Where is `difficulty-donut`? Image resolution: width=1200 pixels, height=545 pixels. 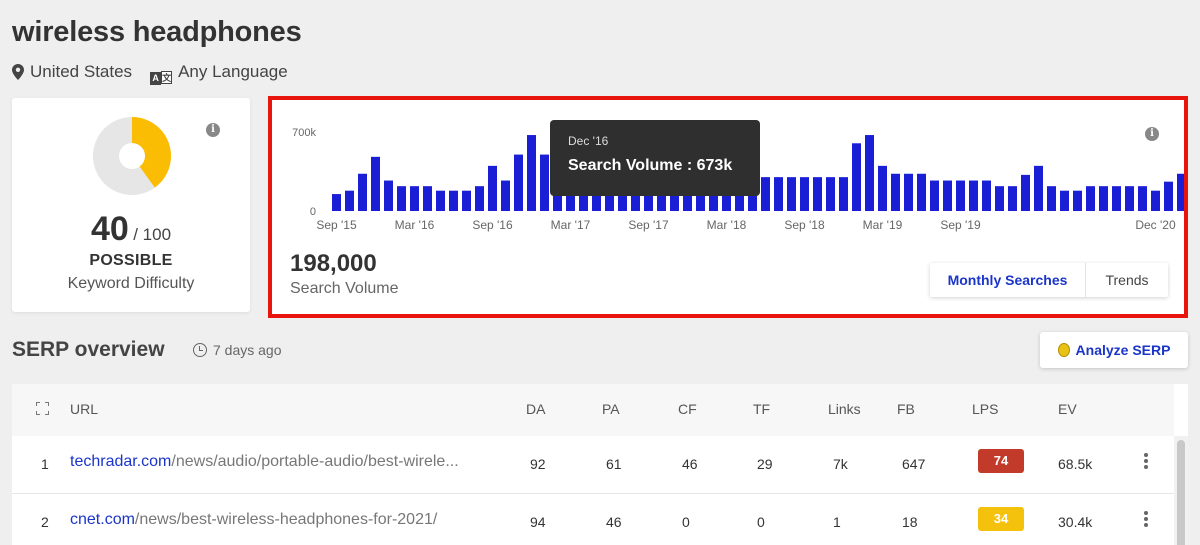
difficulty-donut is located at coordinates (132, 156).